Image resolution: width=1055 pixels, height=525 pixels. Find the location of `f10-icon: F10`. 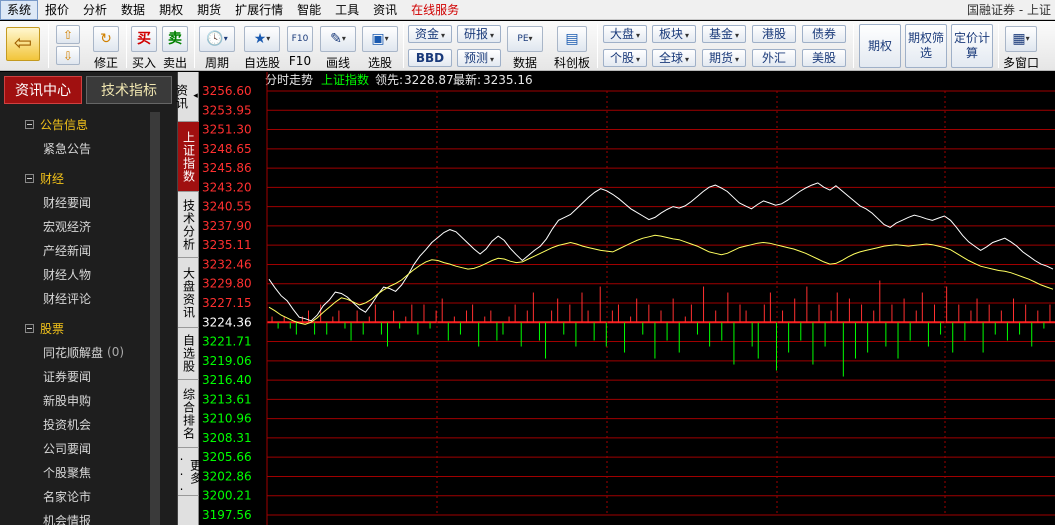

f10-icon: F10 is located at coordinates (300, 39).